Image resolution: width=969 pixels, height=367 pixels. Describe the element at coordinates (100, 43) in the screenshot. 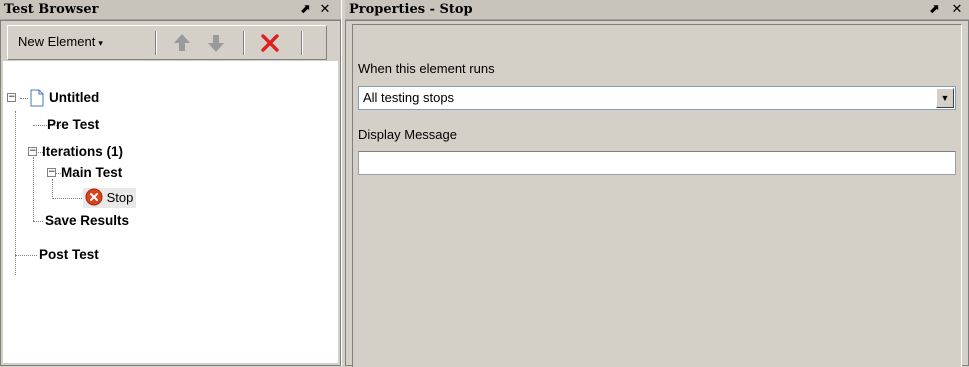

I see `chevron-down-icon: ▾` at that location.